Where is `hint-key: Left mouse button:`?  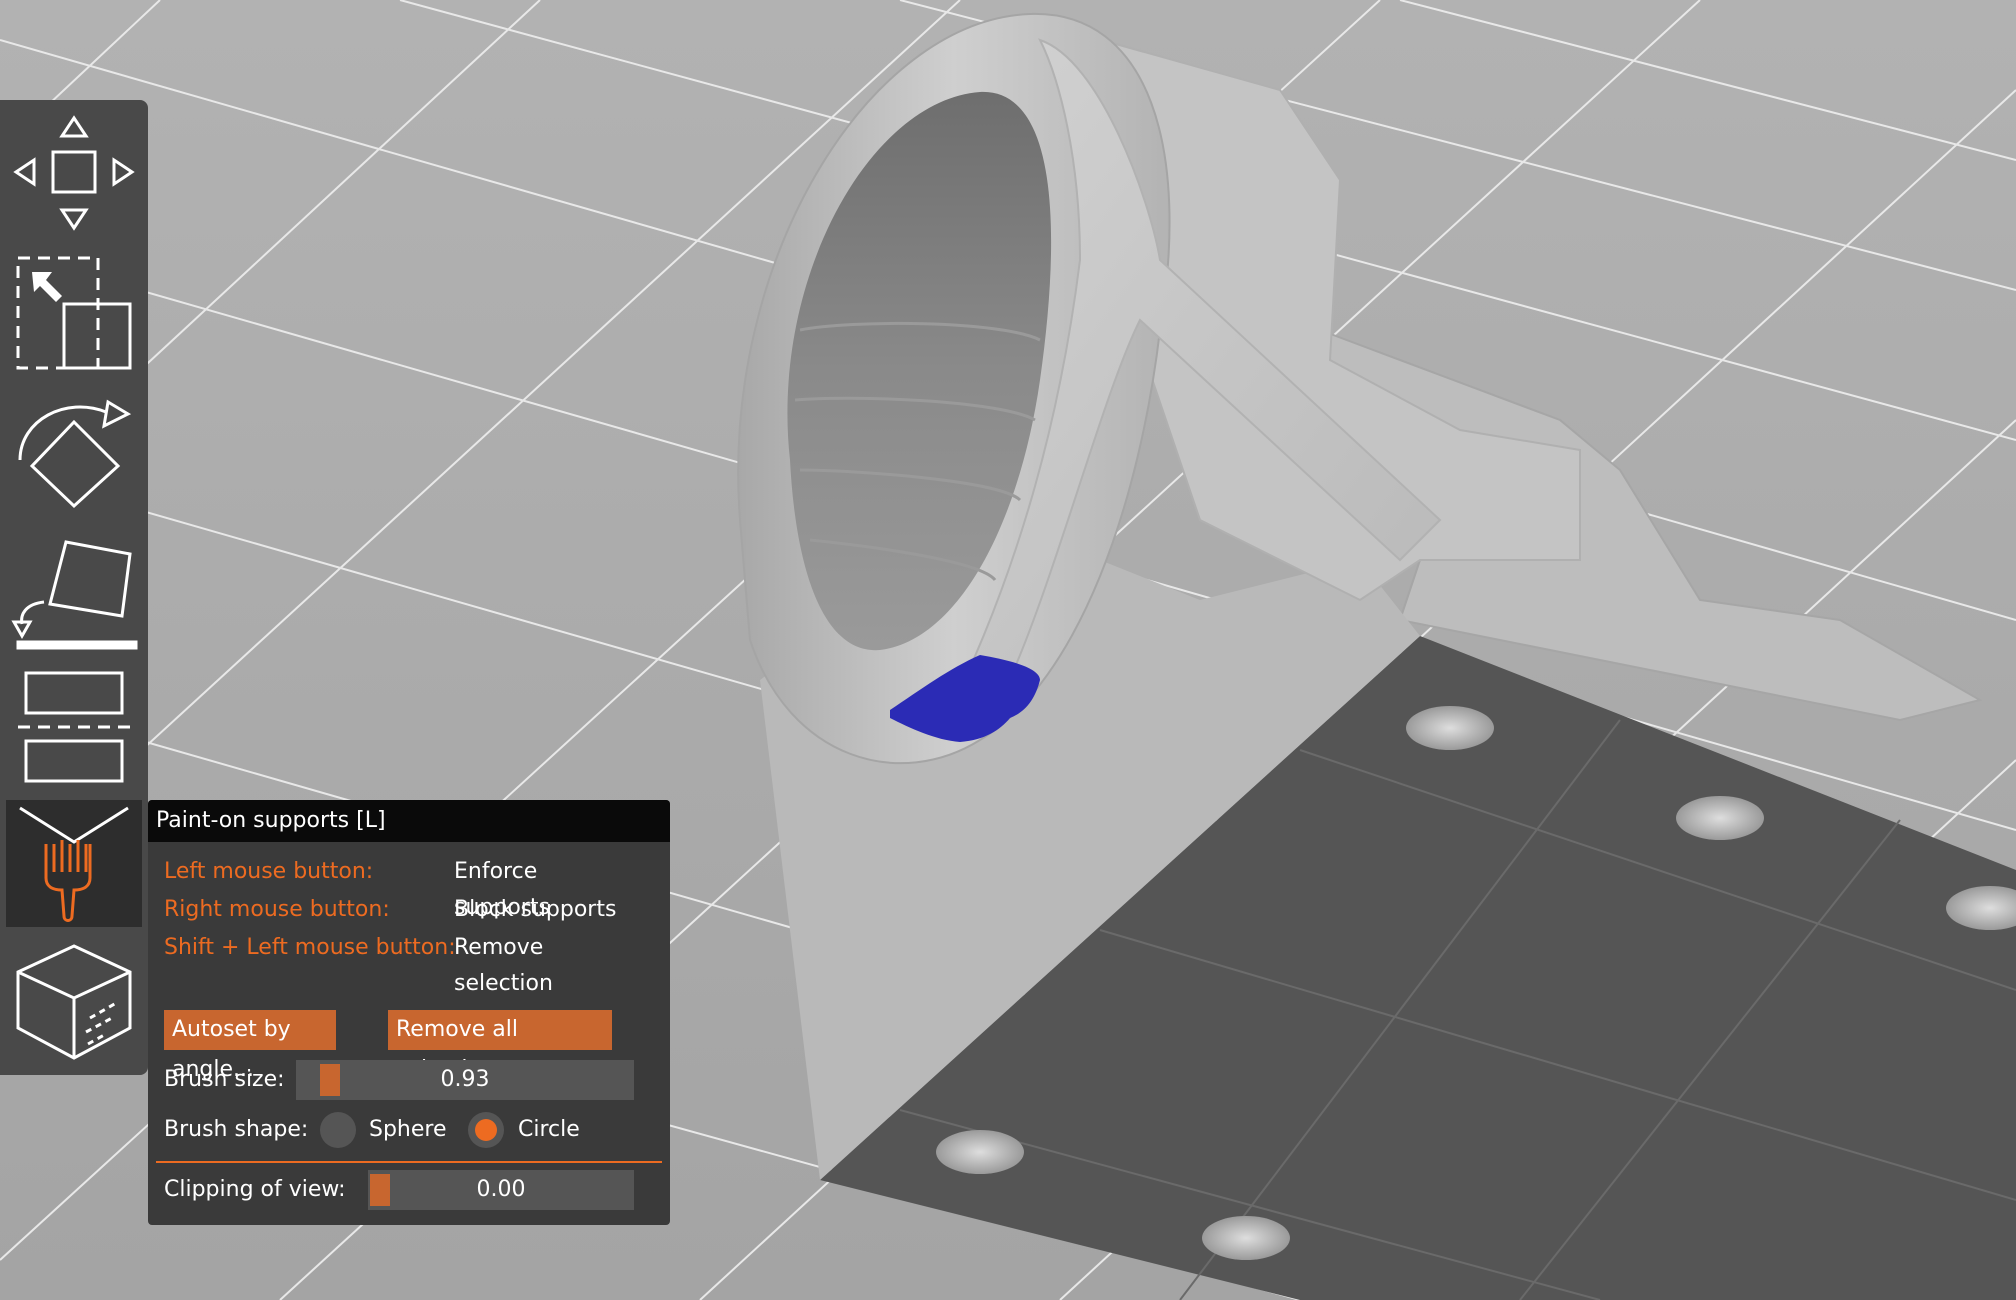
hint-key: Left mouse button: is located at coordinates (269, 871).